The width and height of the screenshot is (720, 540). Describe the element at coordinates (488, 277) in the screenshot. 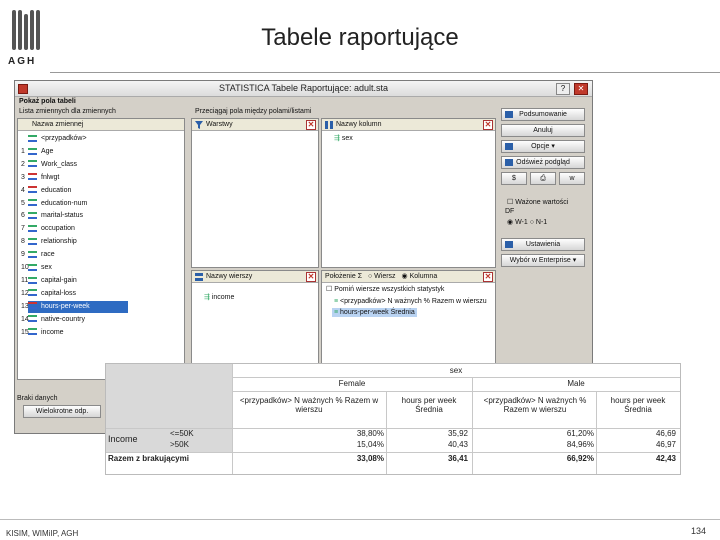

I see `clear-stats-icon: ✕` at that location.